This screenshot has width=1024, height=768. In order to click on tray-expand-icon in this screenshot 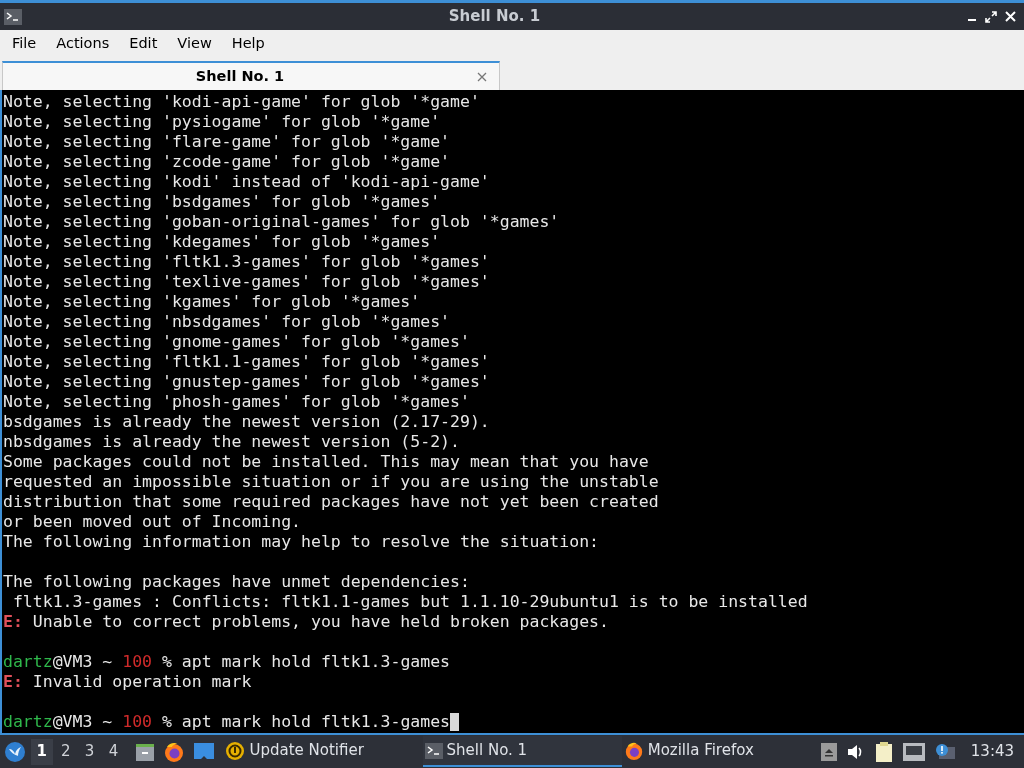, I will do `click(828, 751)`.